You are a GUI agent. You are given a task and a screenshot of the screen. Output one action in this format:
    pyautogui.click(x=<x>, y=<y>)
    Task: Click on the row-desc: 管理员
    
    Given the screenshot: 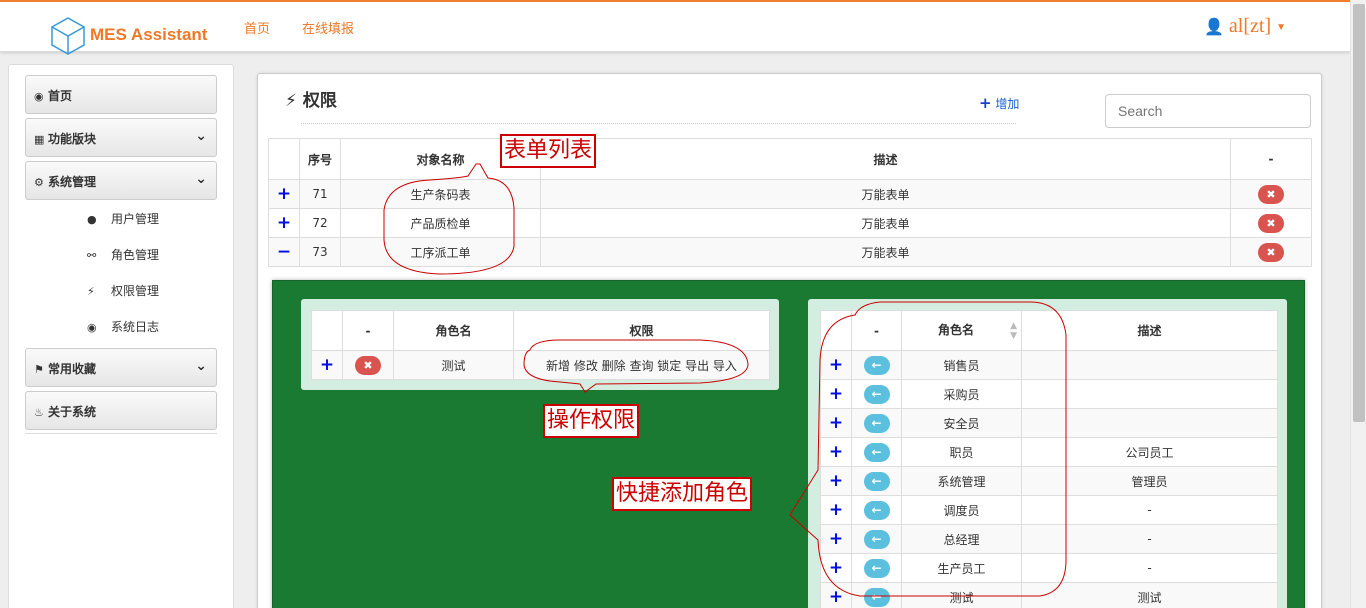 What is the action you would take?
    pyautogui.click(x=1149, y=481)
    